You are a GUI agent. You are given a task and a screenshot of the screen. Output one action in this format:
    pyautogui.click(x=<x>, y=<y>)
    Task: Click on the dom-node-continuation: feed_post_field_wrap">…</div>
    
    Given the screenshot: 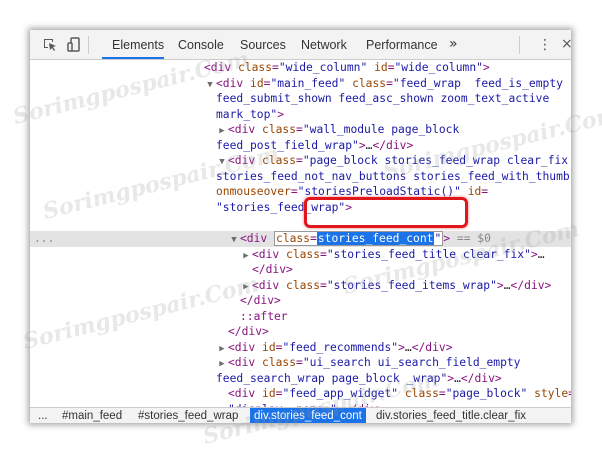 What is the action you would take?
    pyautogui.click(x=315, y=145)
    